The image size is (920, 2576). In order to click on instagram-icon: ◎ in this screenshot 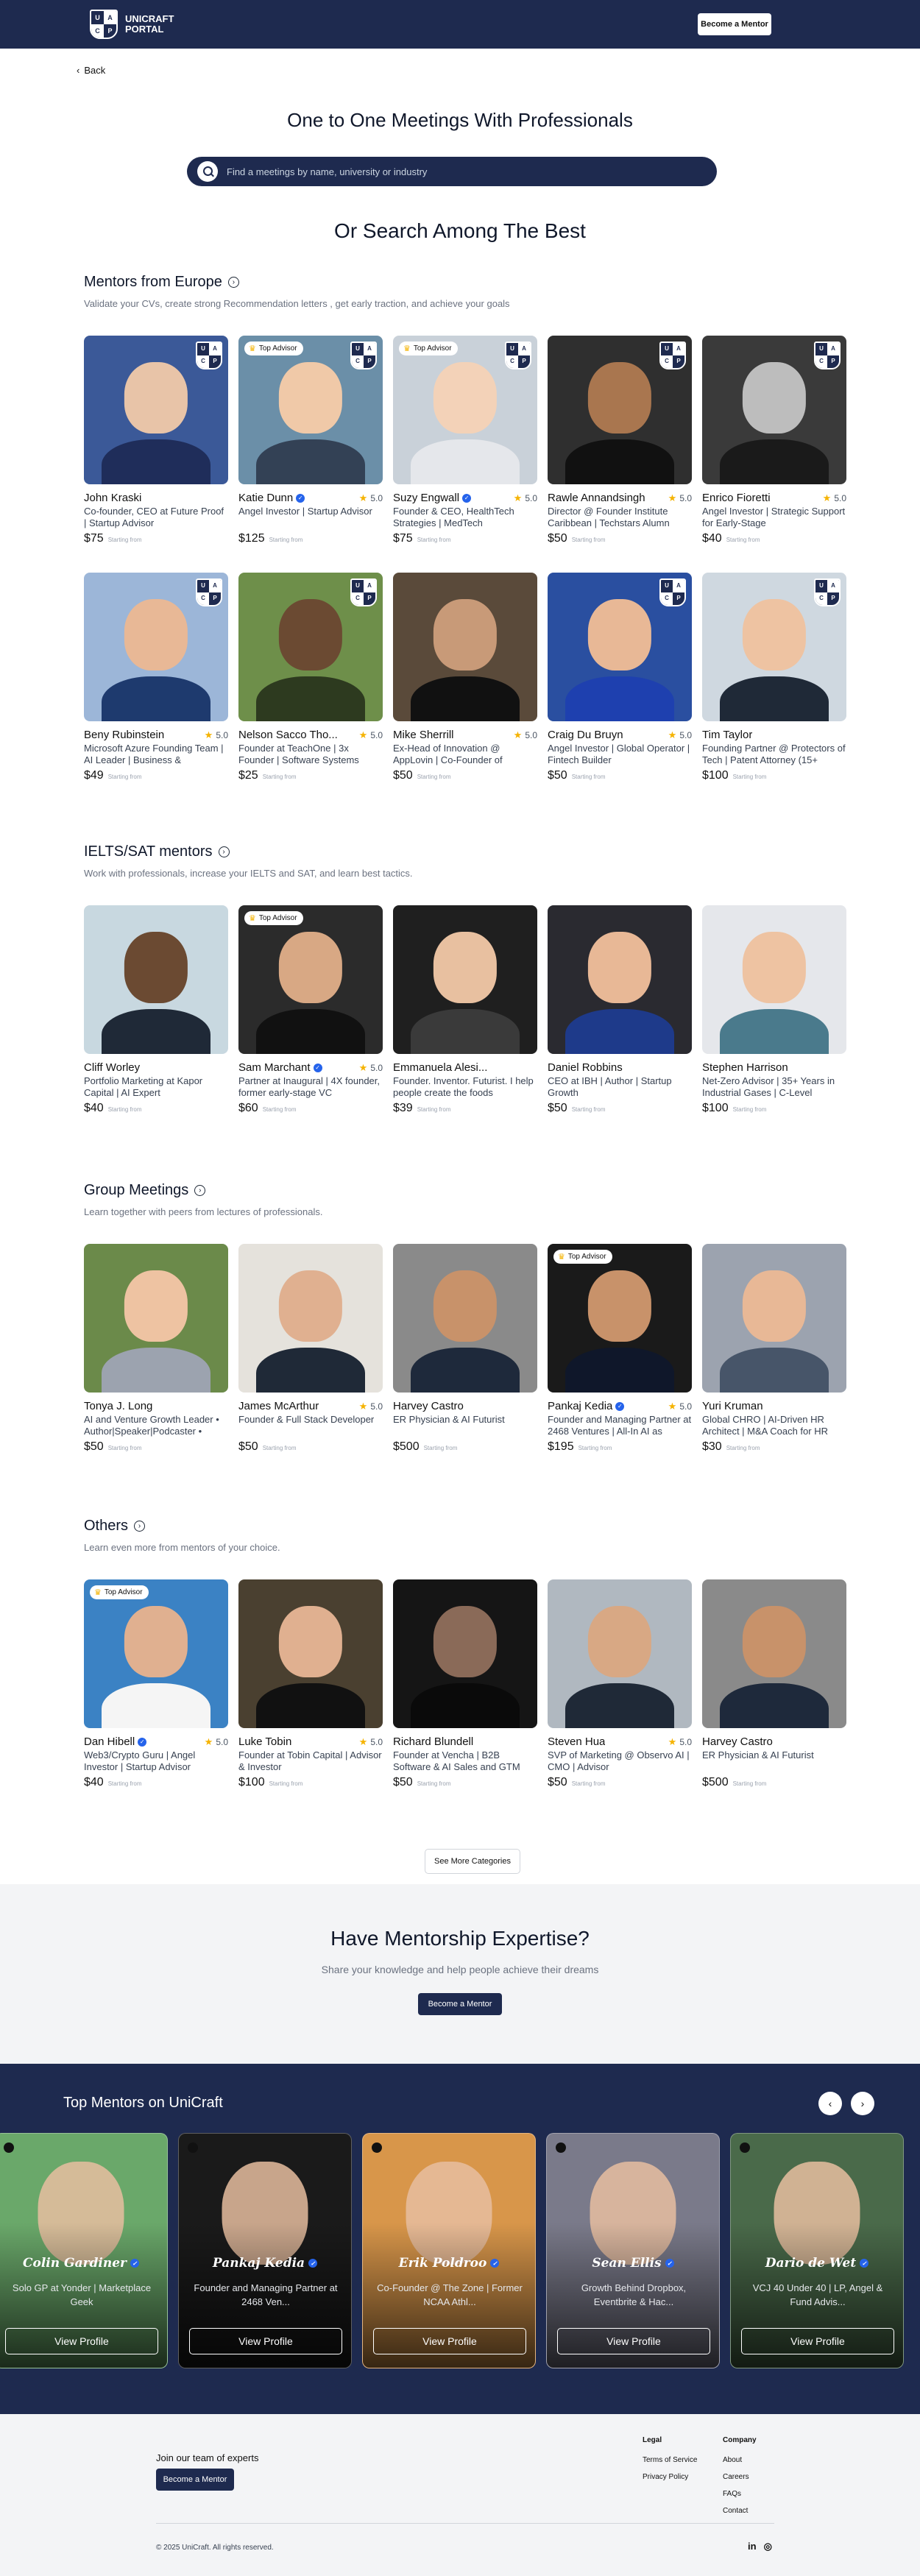, I will do `click(768, 2546)`.